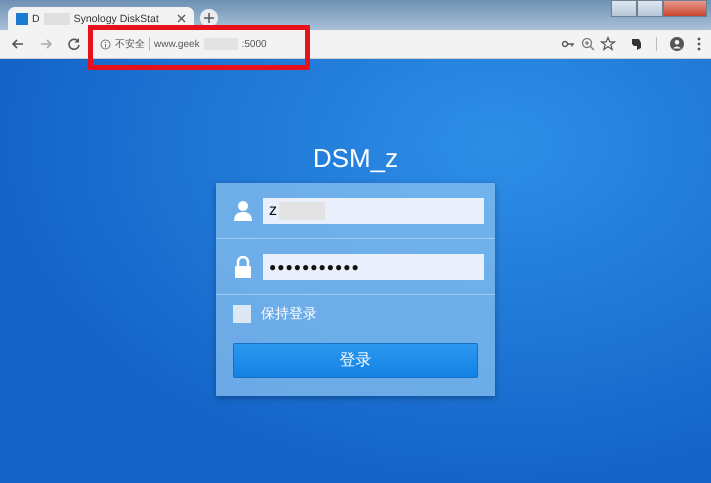 The width and height of the screenshot is (711, 483). I want to click on login-button: 登录, so click(355, 360).